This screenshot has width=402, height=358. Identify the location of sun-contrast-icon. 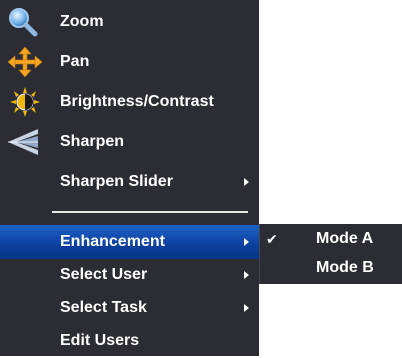
(25, 102).